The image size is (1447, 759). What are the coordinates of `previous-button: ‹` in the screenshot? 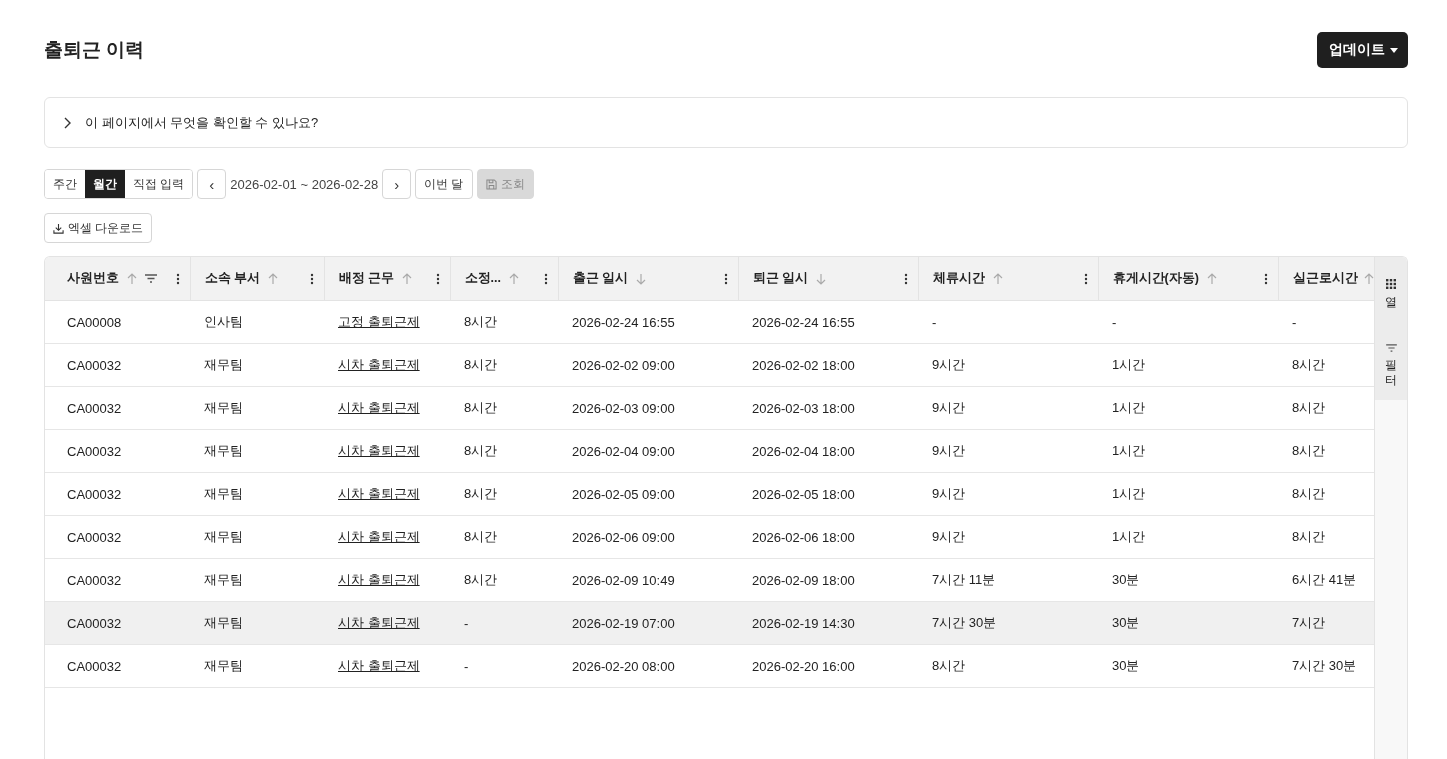 It's located at (212, 184).